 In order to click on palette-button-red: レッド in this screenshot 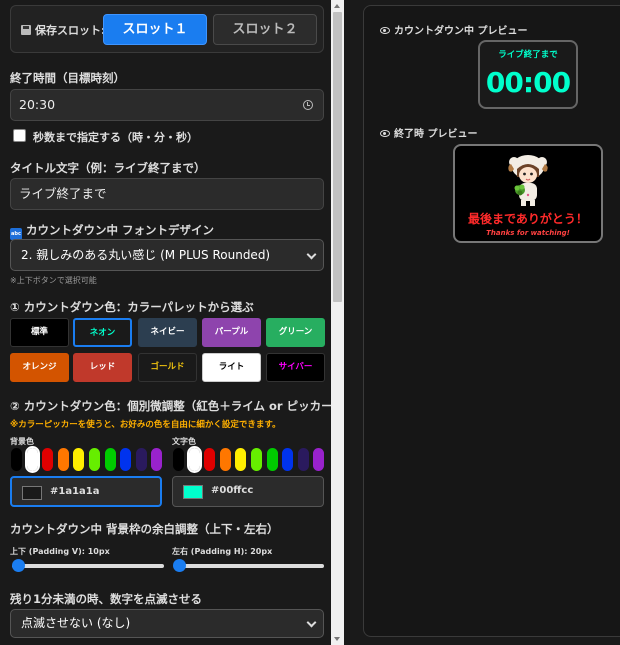, I will do `click(102, 367)`.